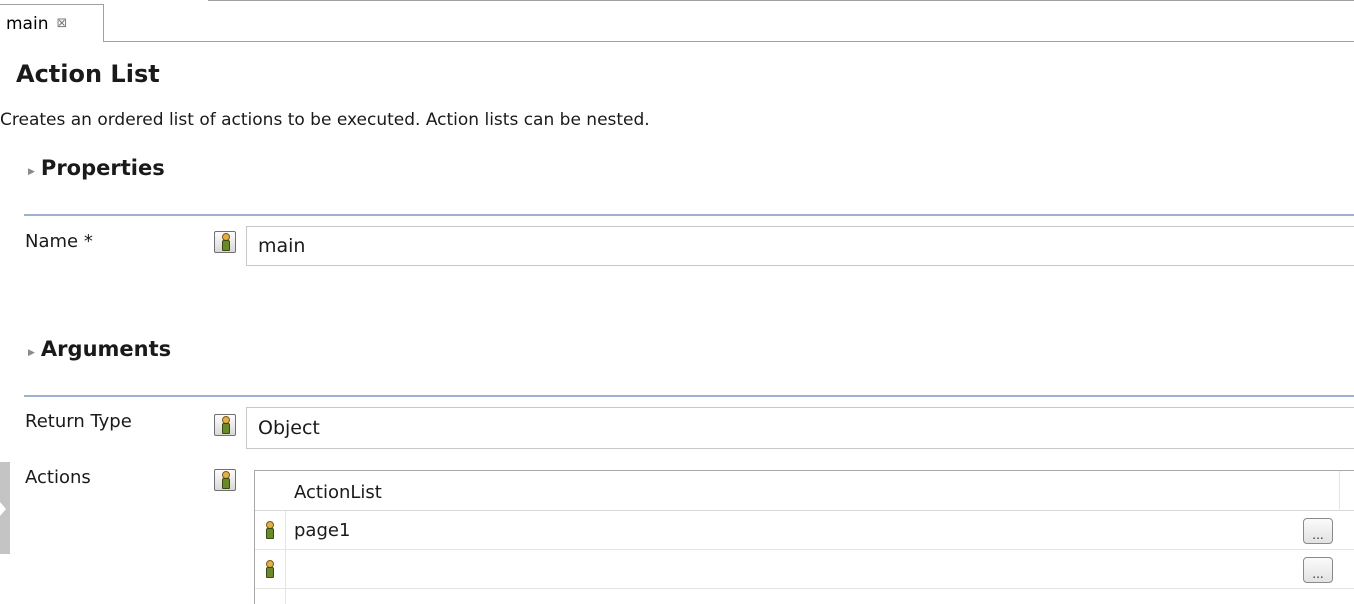  What do you see at coordinates (52, 23) in the screenshot?
I see `tab-main: main ⊠` at bounding box center [52, 23].